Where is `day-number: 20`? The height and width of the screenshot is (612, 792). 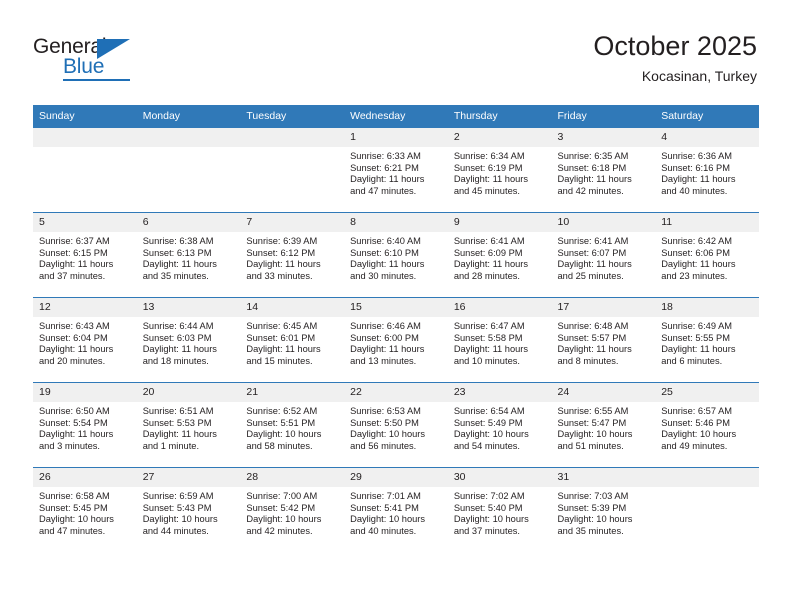
day-number: 20 is located at coordinates (188, 392).